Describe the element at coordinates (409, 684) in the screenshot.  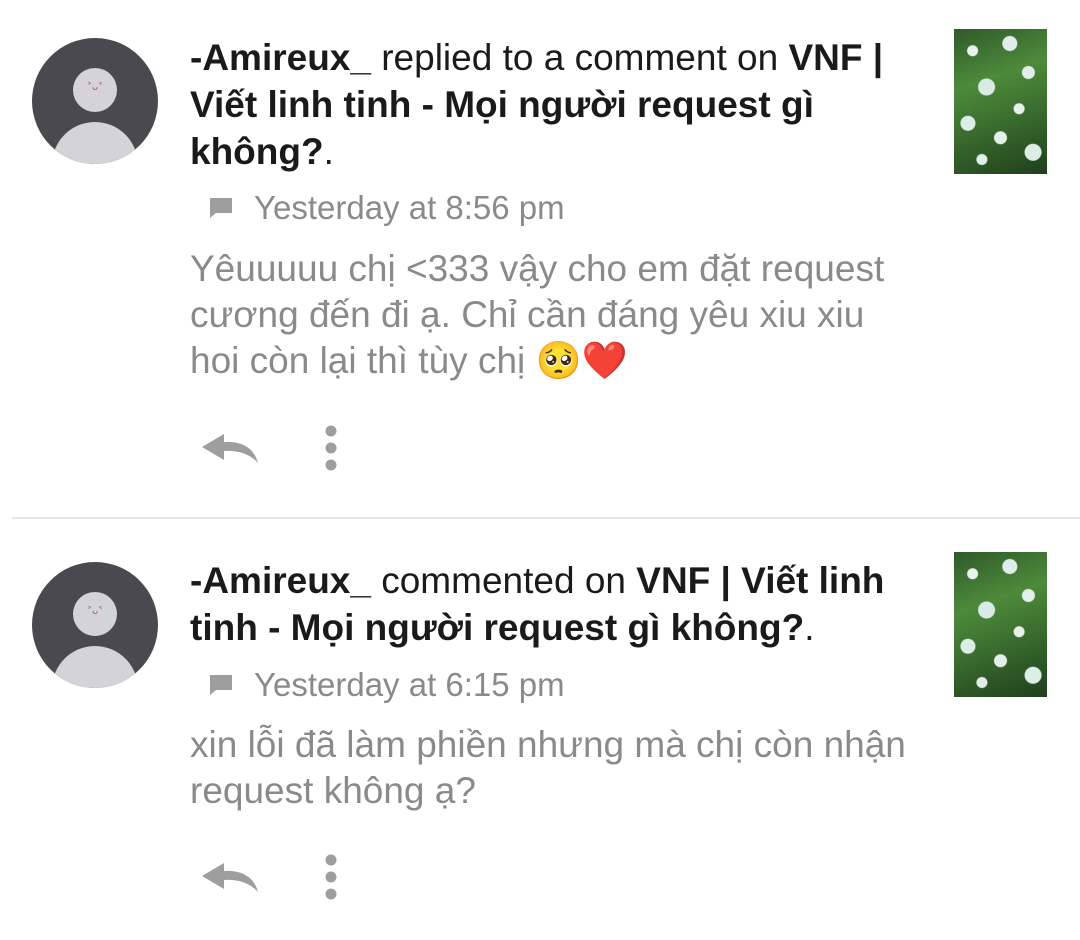
I see `timestamp: Yesterday at 6:15 pm` at that location.